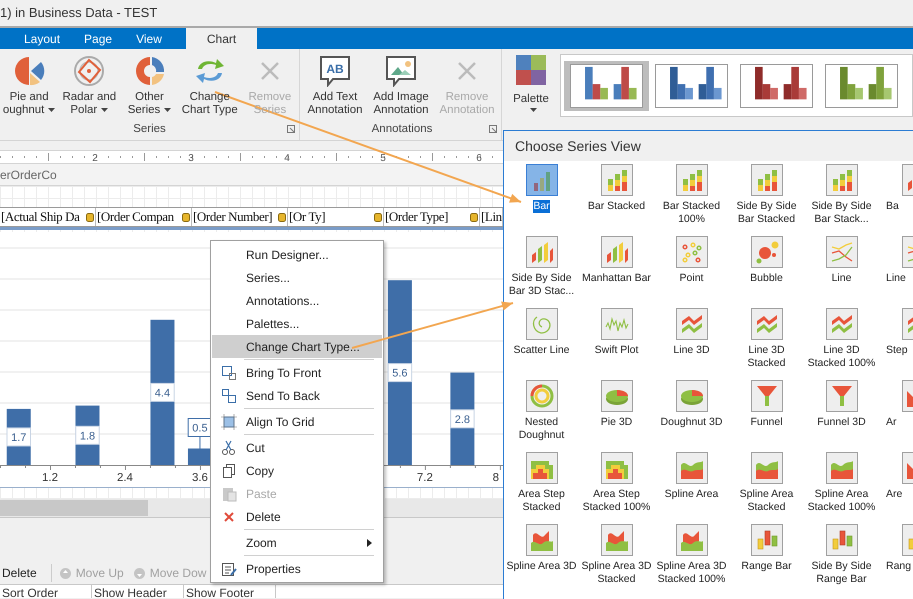  What do you see at coordinates (692, 252) in the screenshot?
I see `scatter-points-icon` at bounding box center [692, 252].